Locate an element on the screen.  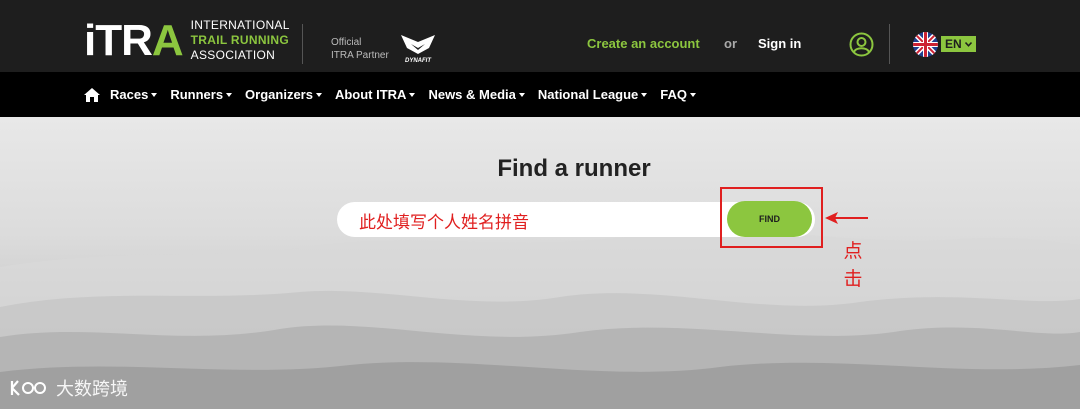
logo-tag-line3: ASSOCIATION is located at coordinates (233, 55).